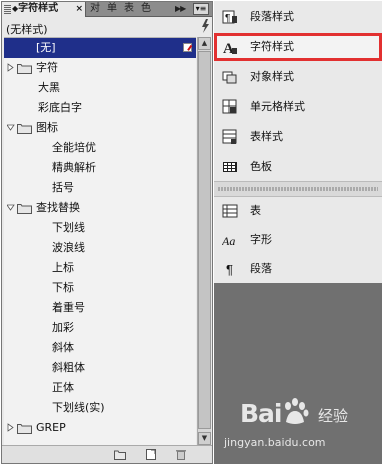  I want to click on style-label: 彩底白字, so click(60, 107).